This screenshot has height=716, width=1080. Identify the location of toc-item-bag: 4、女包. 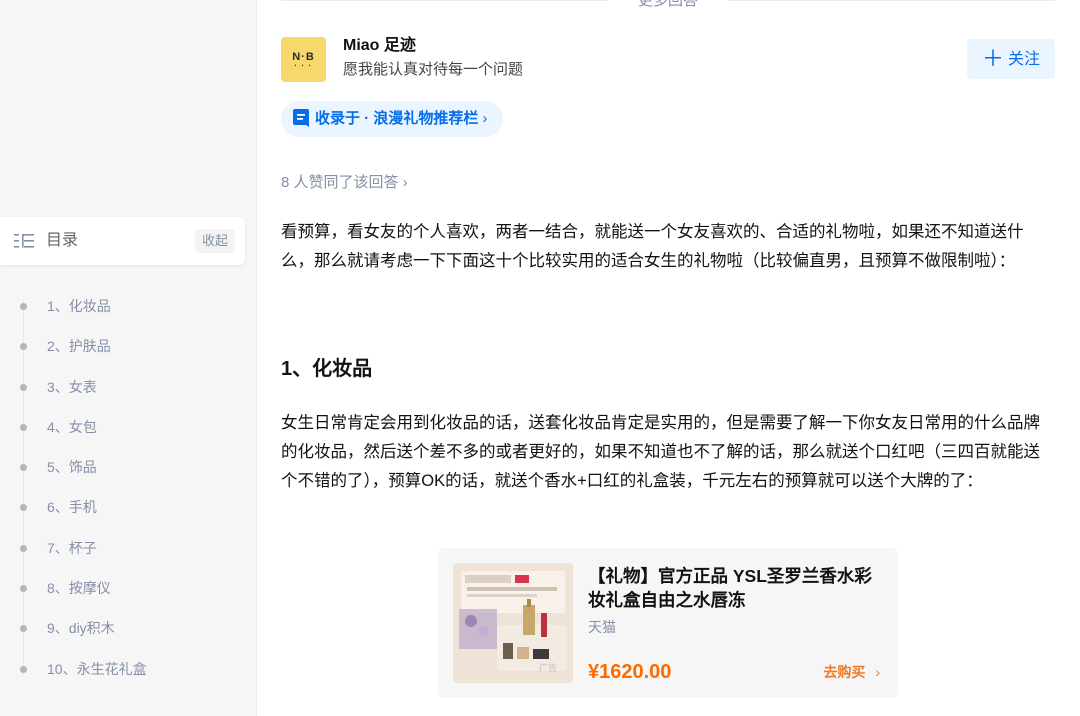
(128, 427).